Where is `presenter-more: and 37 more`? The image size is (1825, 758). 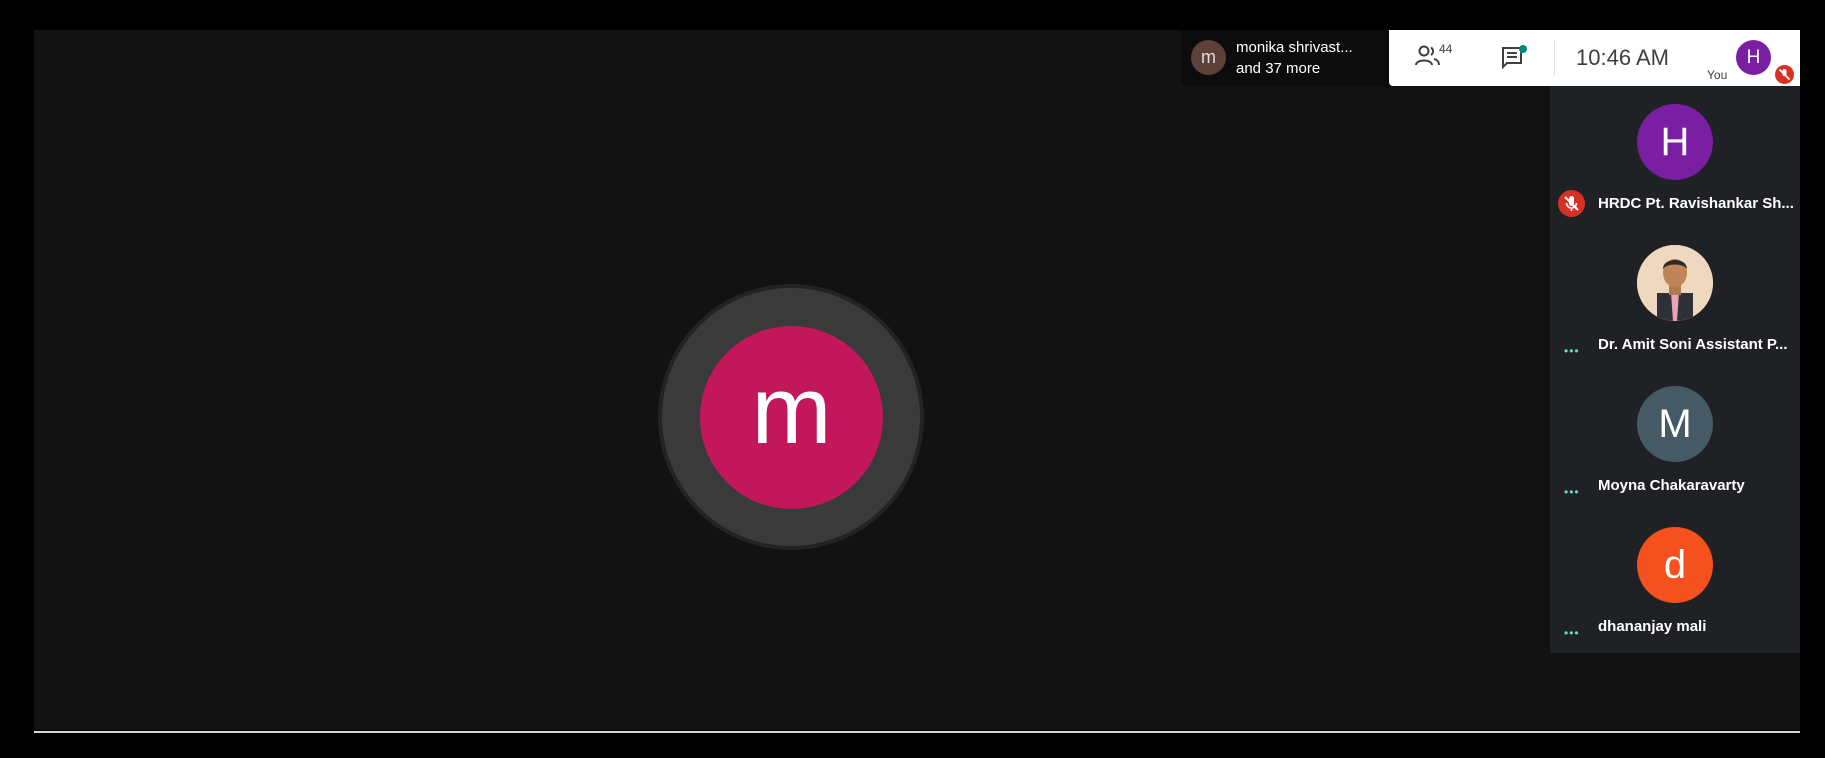
presenter-more: and 37 more is located at coordinates (1278, 68).